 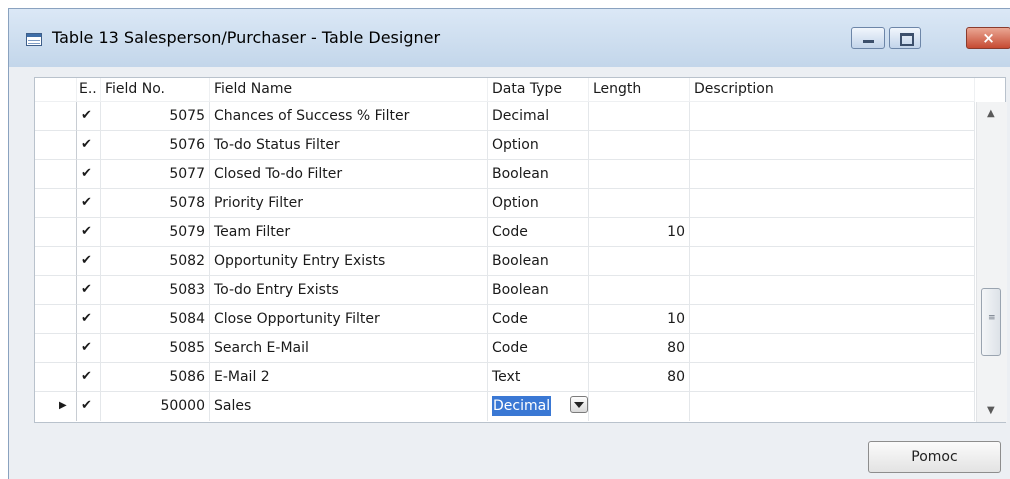 I want to click on field-no-cell: 5079, so click(x=155, y=232).